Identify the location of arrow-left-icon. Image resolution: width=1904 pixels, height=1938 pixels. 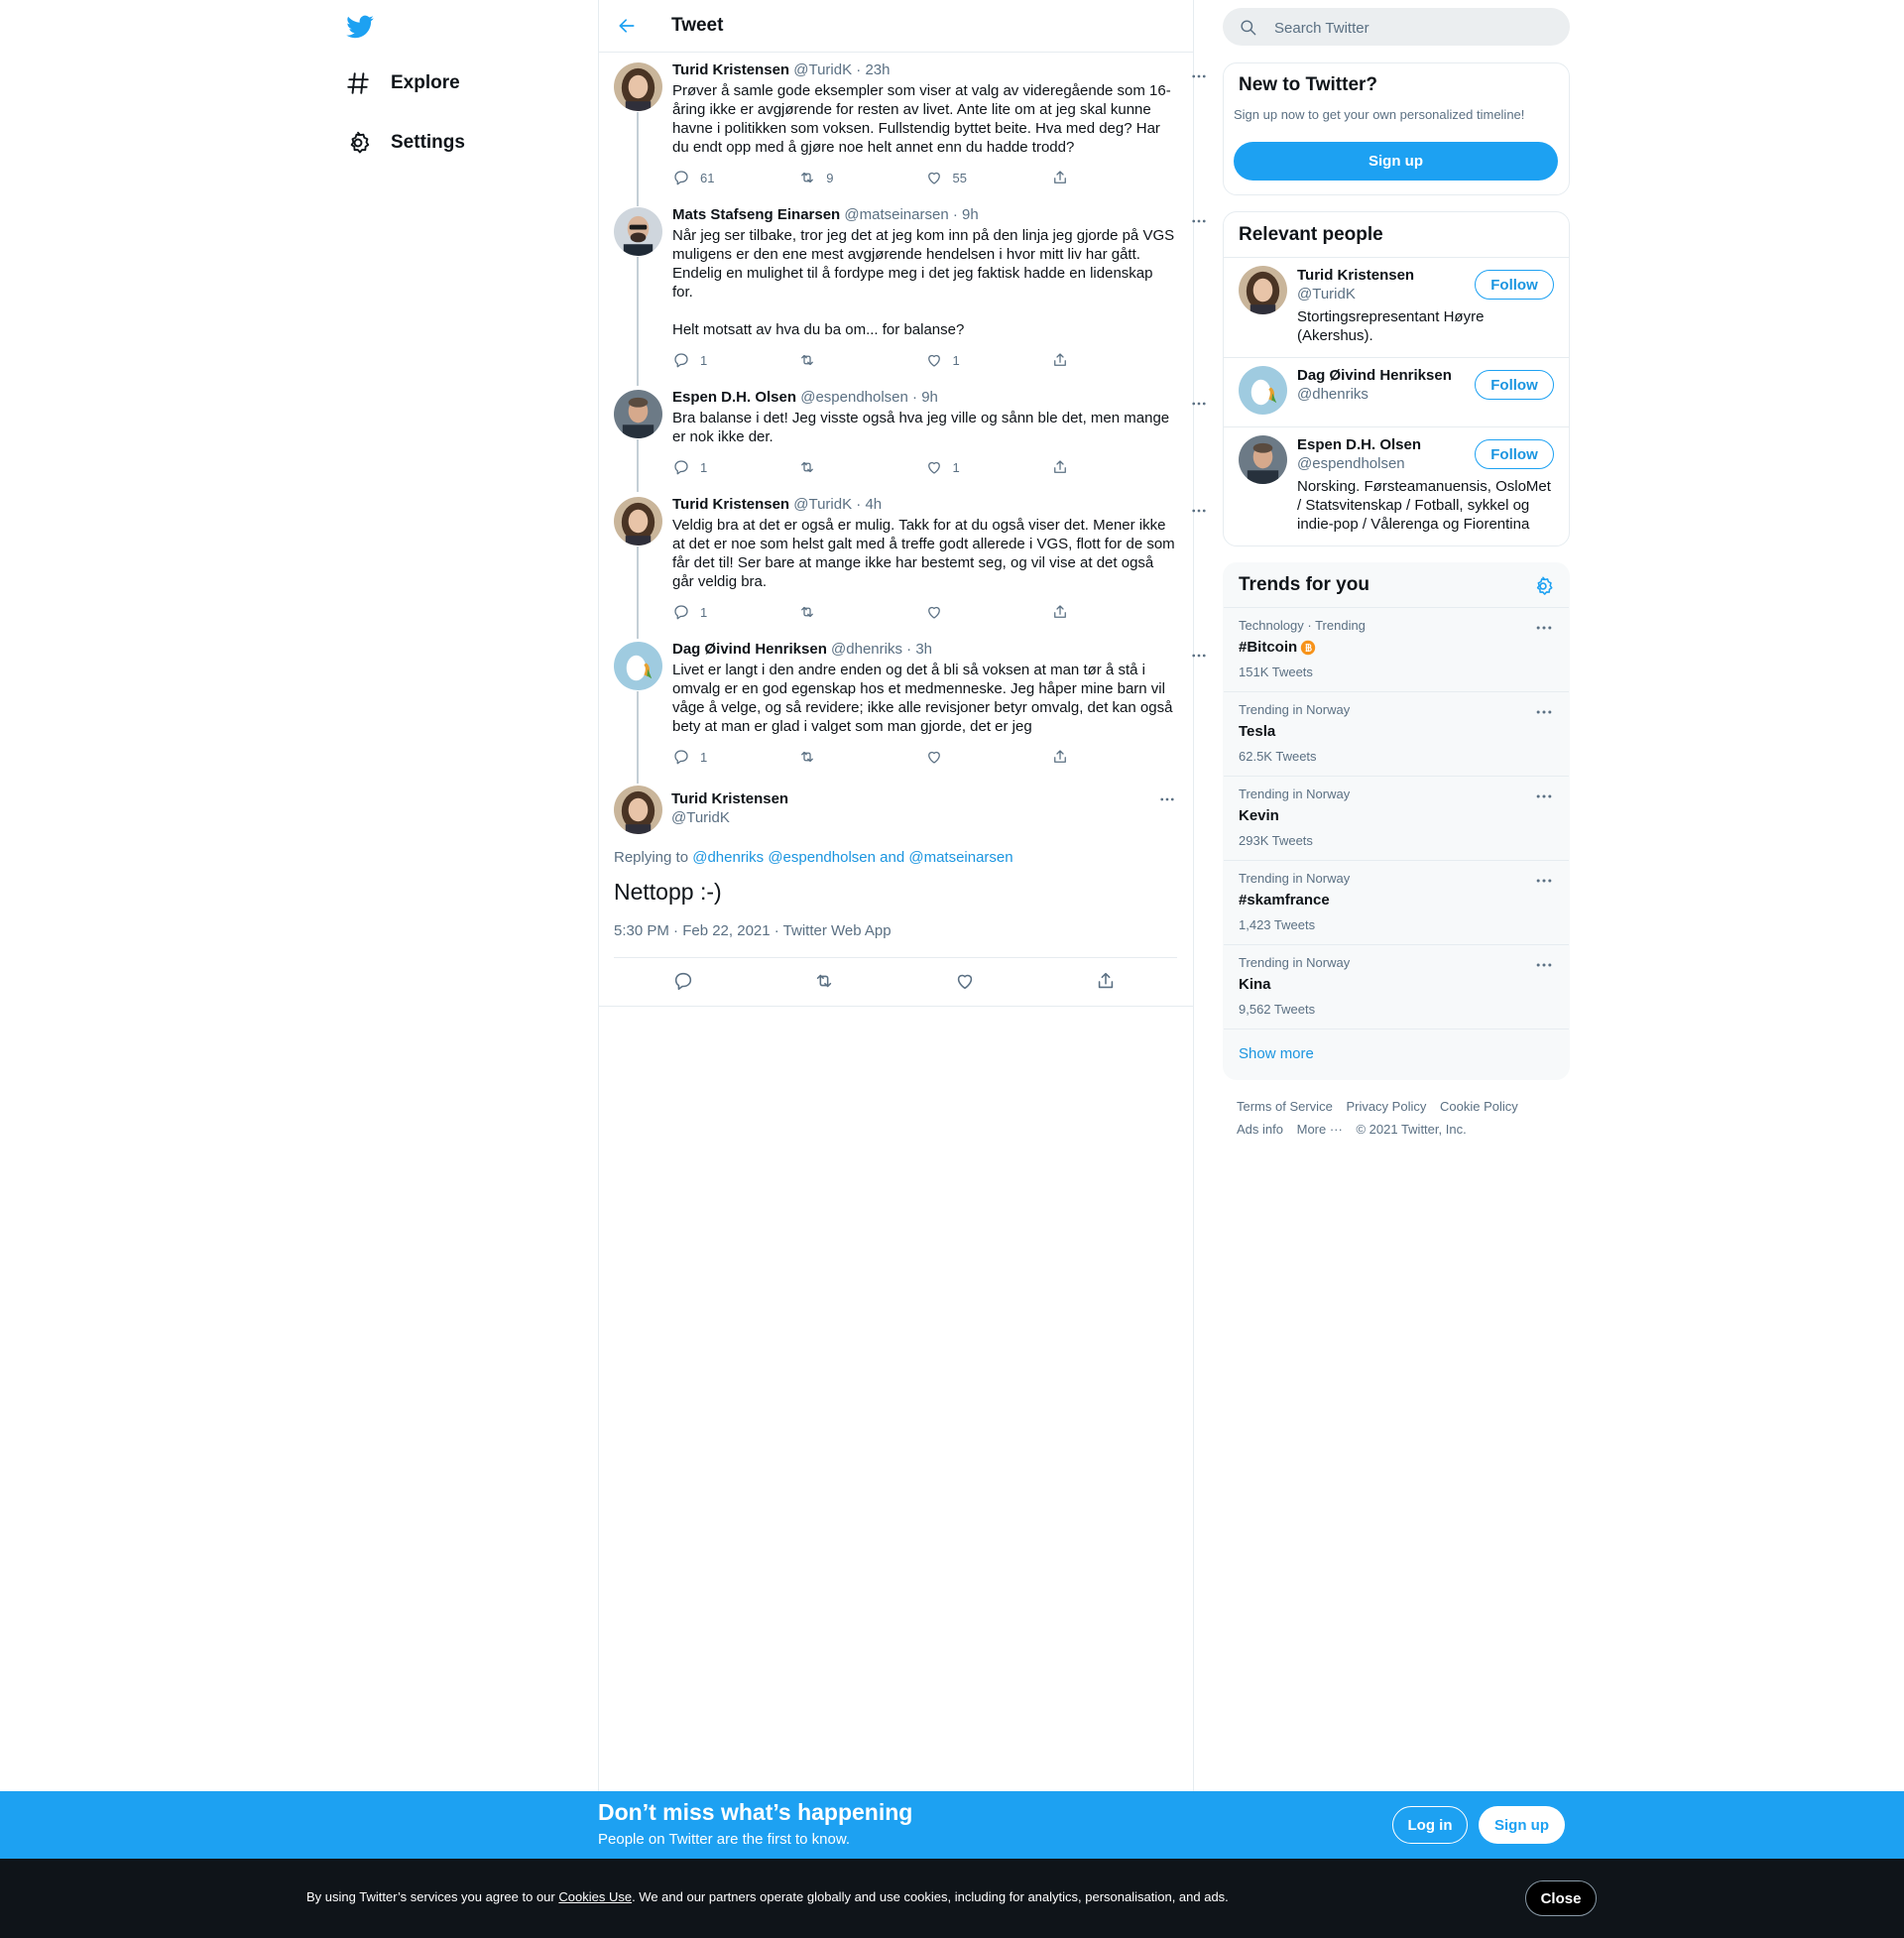
(627, 26).